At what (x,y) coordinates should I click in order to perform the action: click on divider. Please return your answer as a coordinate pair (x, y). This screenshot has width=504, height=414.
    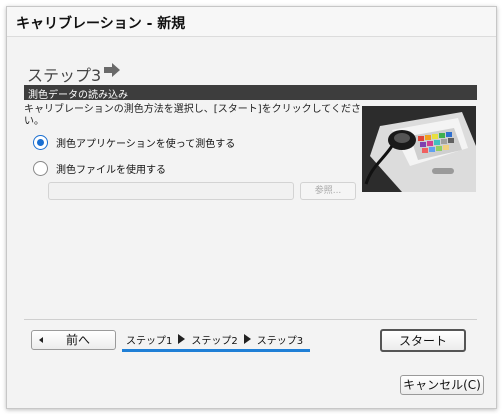
    Looking at the image, I should click on (250, 319).